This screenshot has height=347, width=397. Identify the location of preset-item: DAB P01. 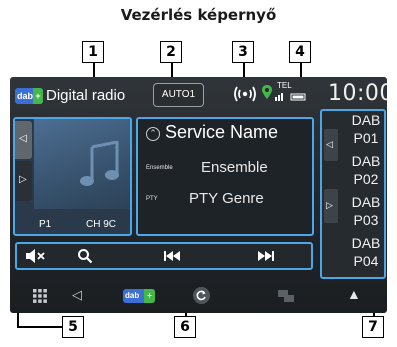
(366, 129).